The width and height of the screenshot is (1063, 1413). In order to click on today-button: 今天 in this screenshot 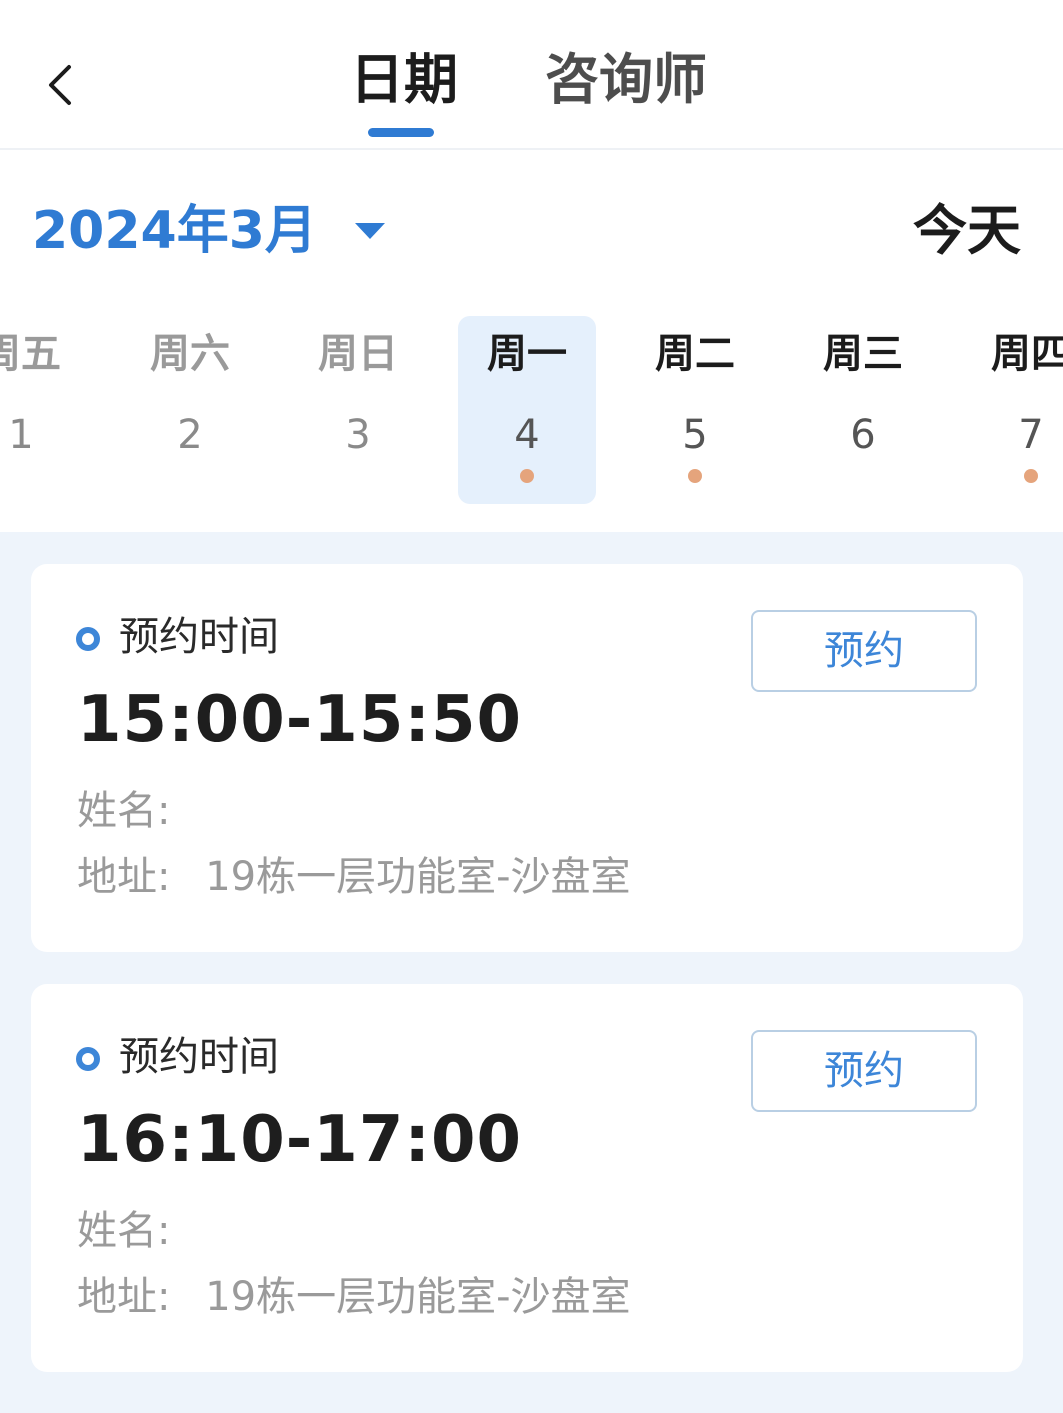, I will do `click(967, 231)`.